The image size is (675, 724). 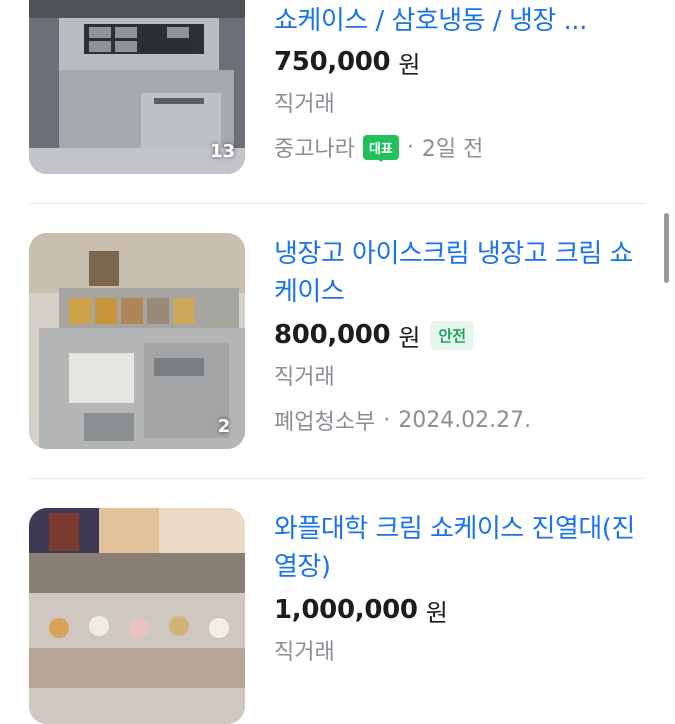 I want to click on image-count-badge: 2, so click(x=224, y=426).